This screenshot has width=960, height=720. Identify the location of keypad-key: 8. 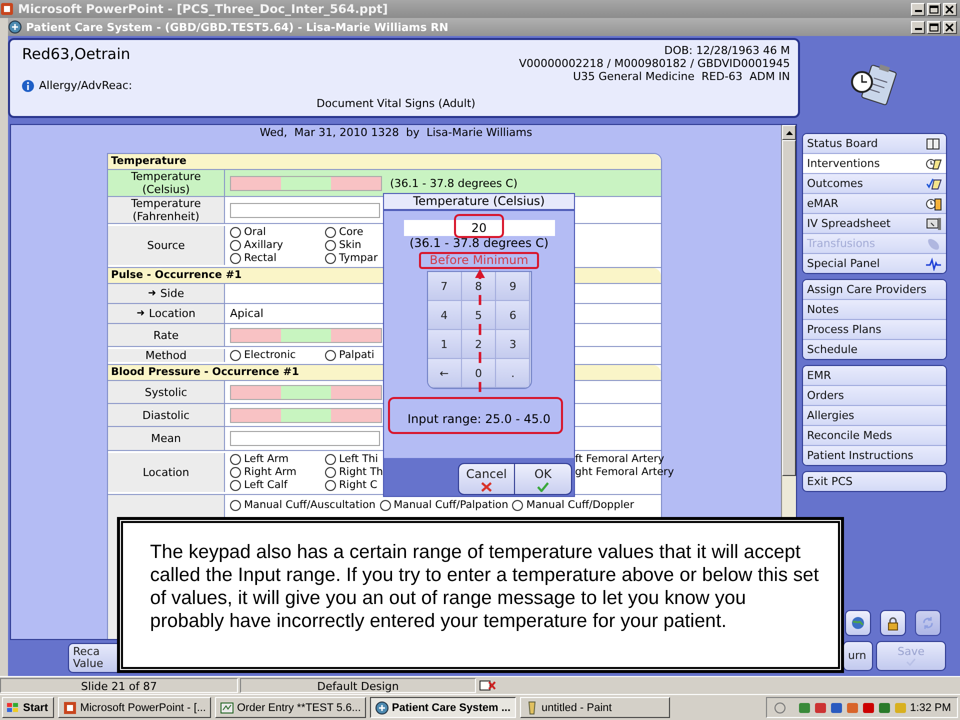
(479, 286).